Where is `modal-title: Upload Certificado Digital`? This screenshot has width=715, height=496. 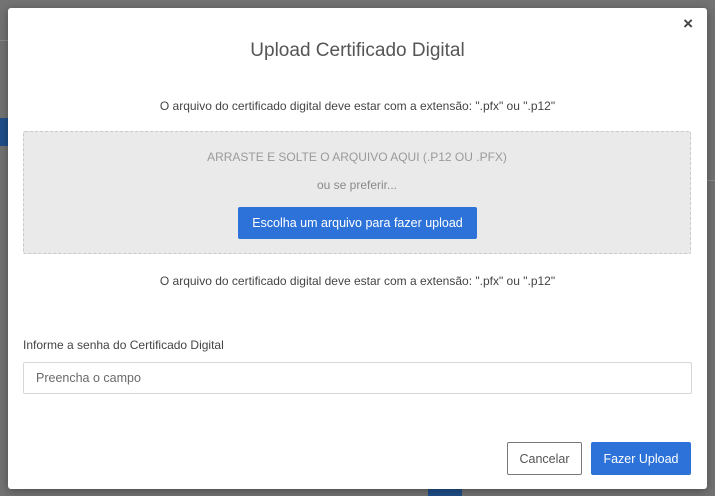 modal-title: Upload Certificado Digital is located at coordinates (357, 50).